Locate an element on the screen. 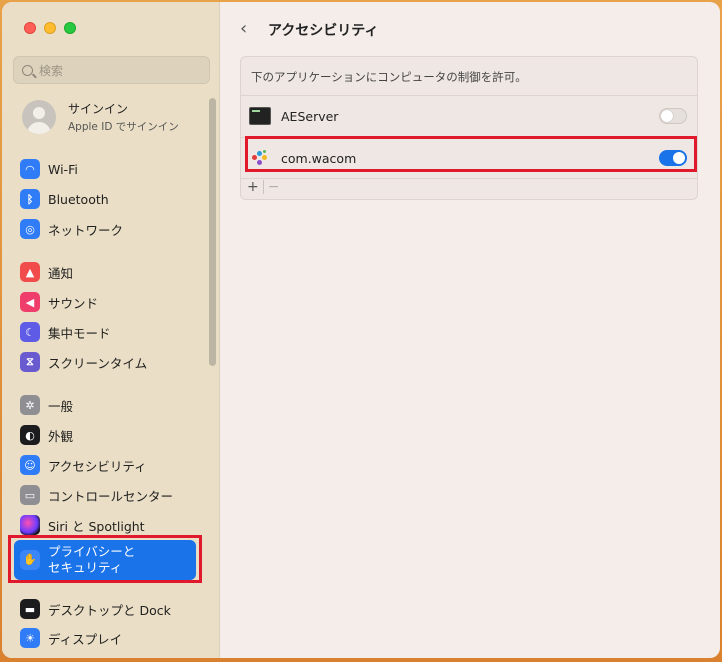 This screenshot has height=662, width=722. apple-id-signin: サインイン Apple ID でサインイン is located at coordinates (100, 117).